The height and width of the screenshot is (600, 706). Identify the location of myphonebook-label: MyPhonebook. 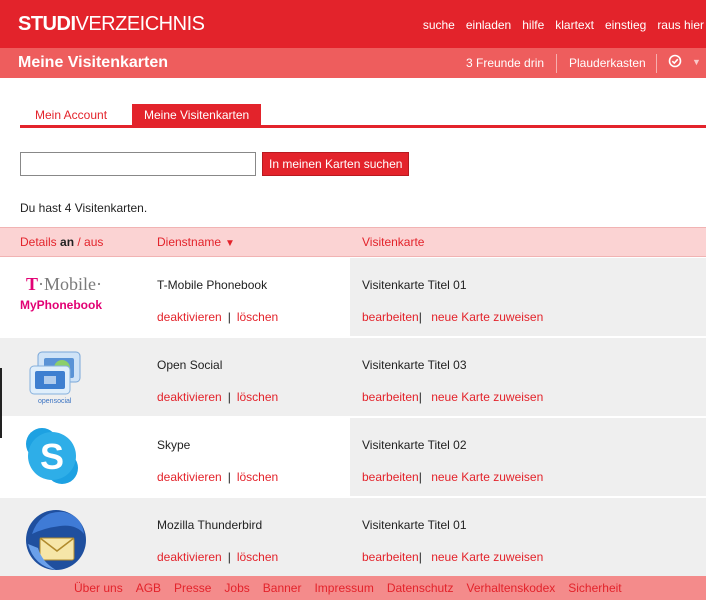
(61, 305).